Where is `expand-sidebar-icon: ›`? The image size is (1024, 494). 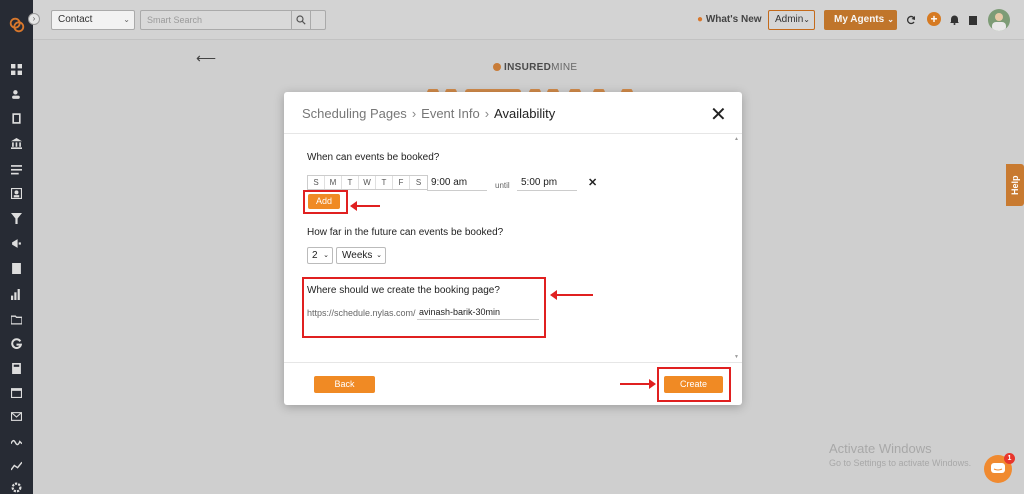
expand-sidebar-icon: › is located at coordinates (34, 19).